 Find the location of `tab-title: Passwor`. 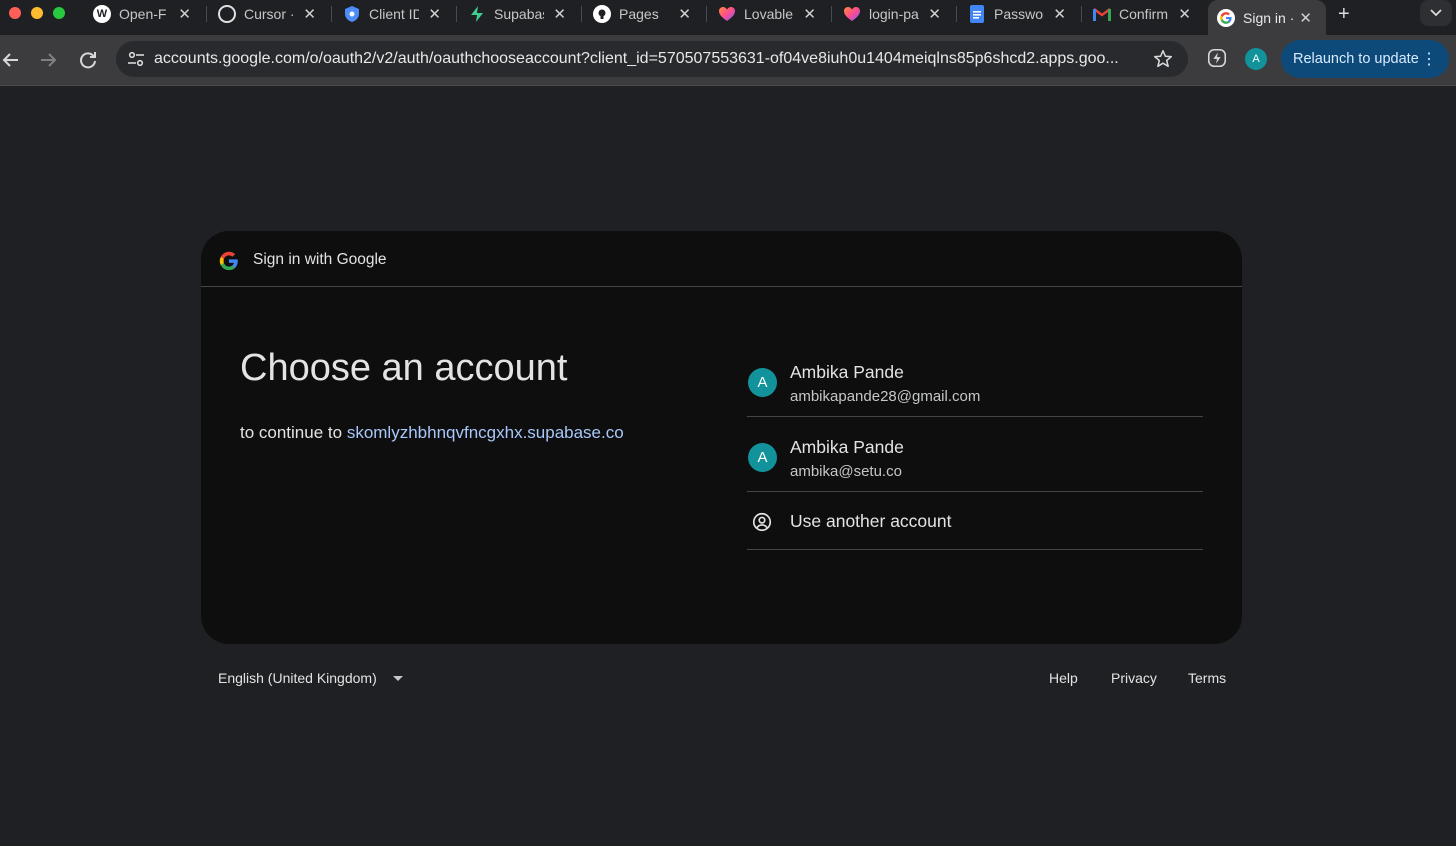

tab-title: Passwor is located at coordinates (1019, 13).